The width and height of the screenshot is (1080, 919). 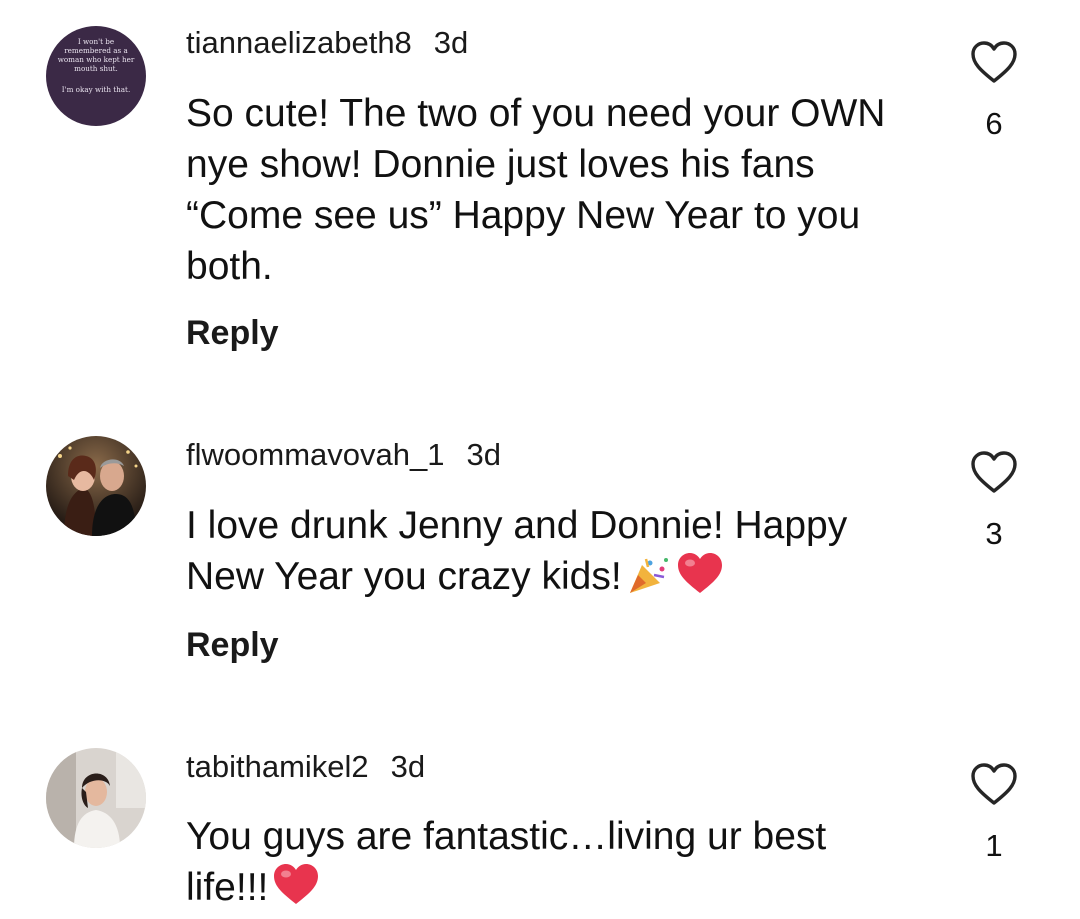 I want to click on username: tiannaelizabeth8, so click(x=299, y=42).